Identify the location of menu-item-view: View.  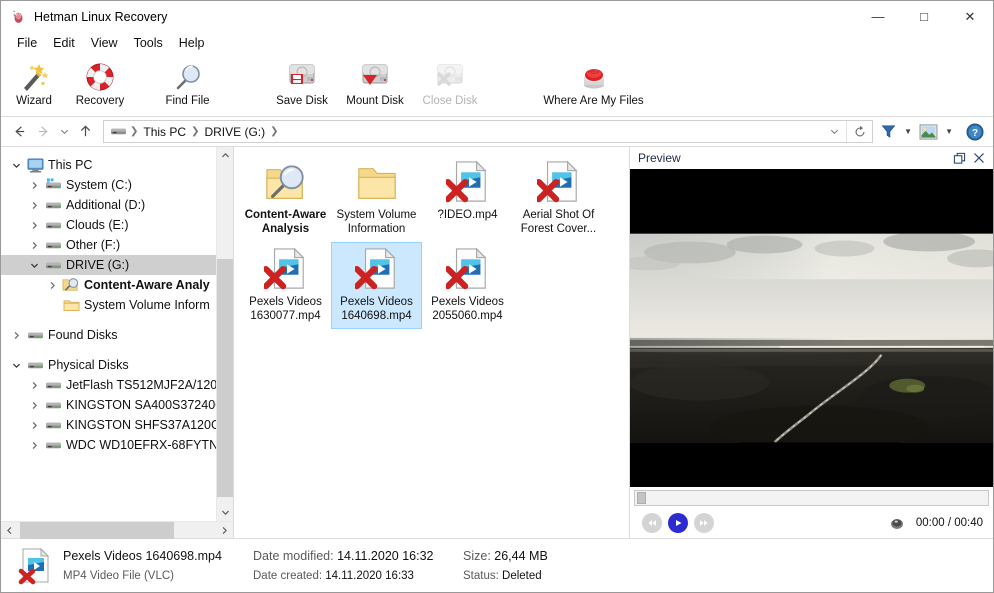
(104, 43).